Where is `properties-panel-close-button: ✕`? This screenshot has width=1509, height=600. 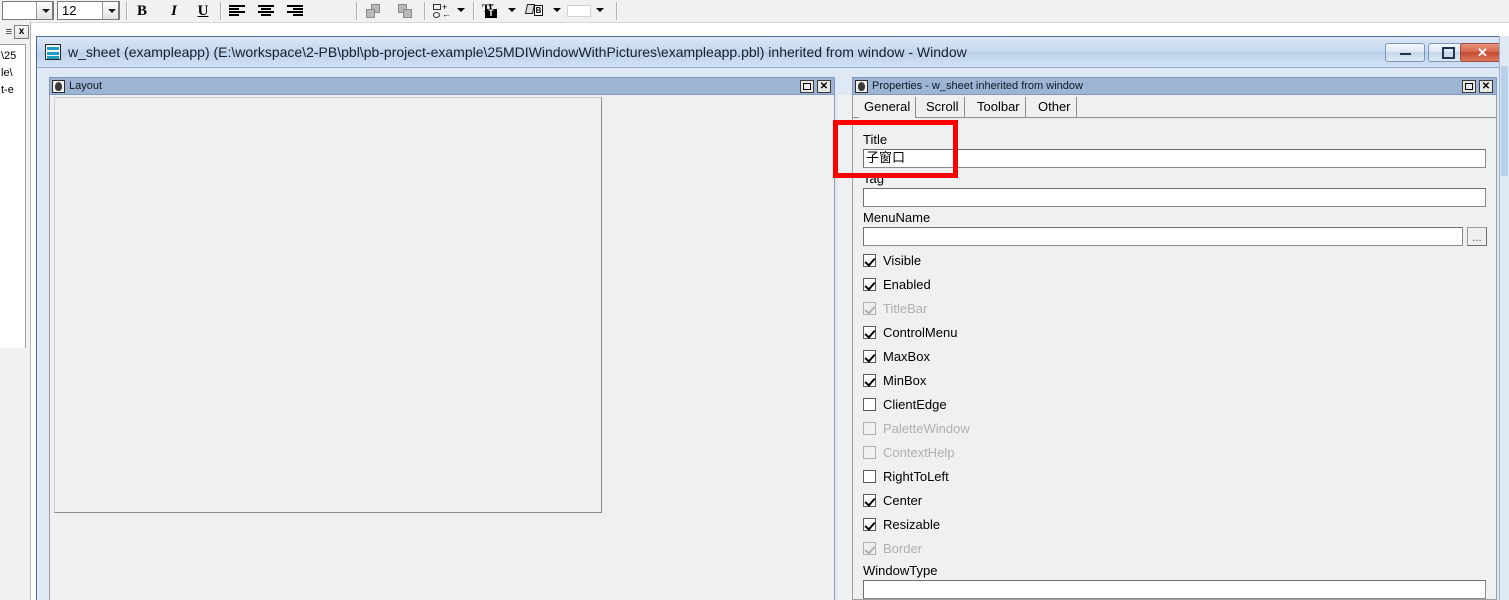 properties-panel-close-button: ✕ is located at coordinates (1486, 86).